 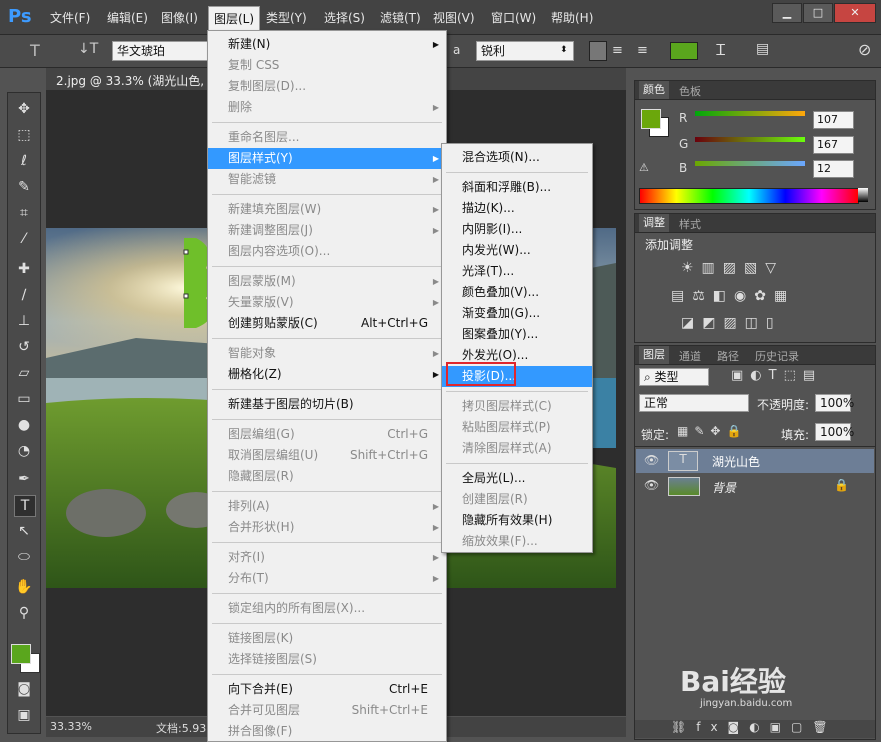 I want to click on brush-tool-icon: ∕, so click(x=24, y=295).